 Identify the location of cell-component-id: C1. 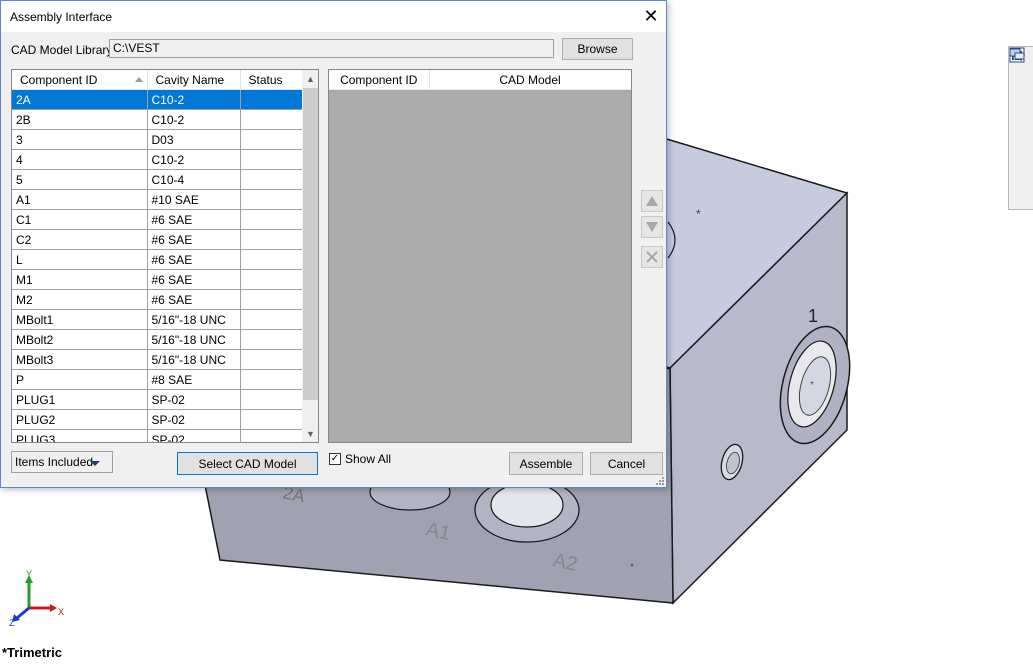
(80, 219).